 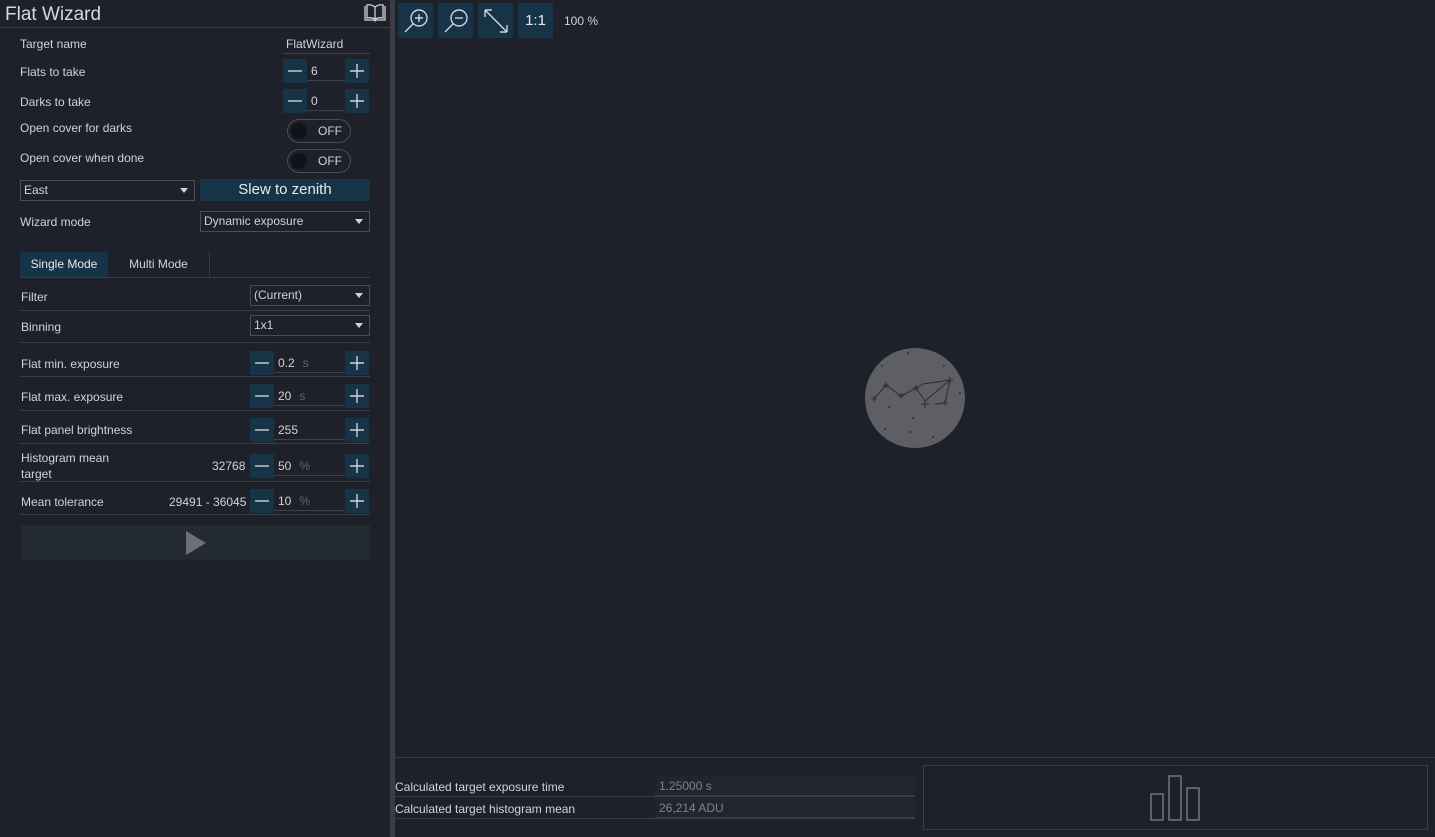 I want to click on direction-select: East, so click(x=107, y=190).